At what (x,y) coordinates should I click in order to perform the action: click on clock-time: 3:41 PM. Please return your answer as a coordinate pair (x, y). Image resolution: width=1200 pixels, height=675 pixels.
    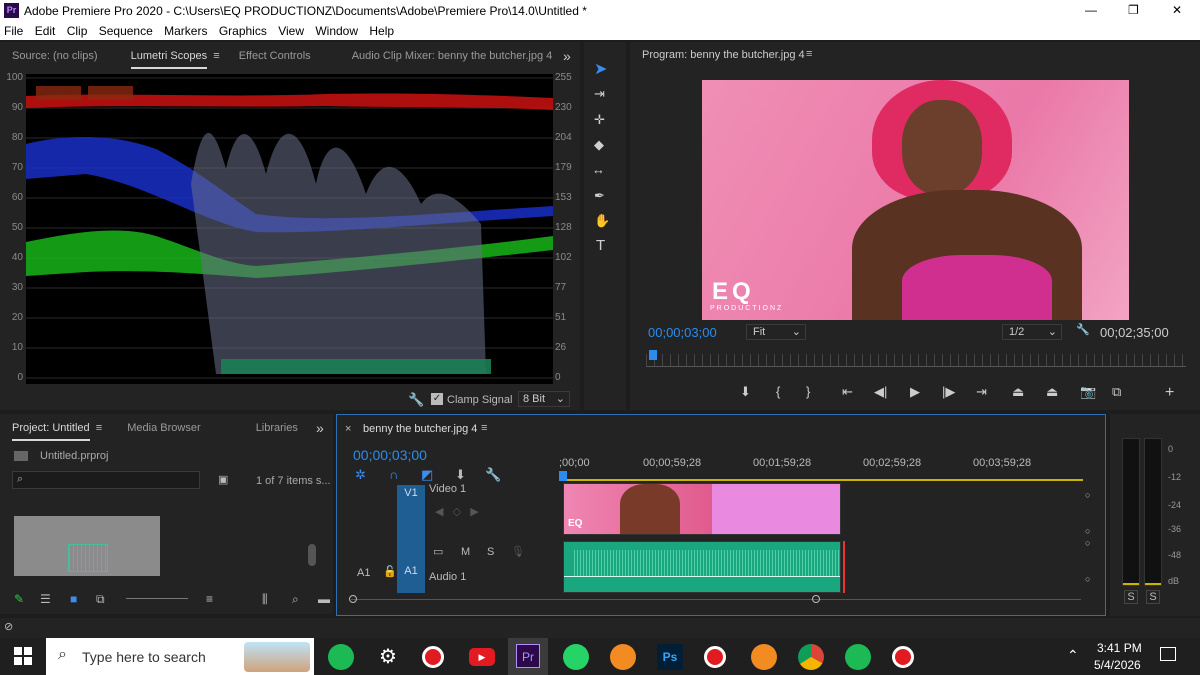
    Looking at the image, I should click on (1119, 648).